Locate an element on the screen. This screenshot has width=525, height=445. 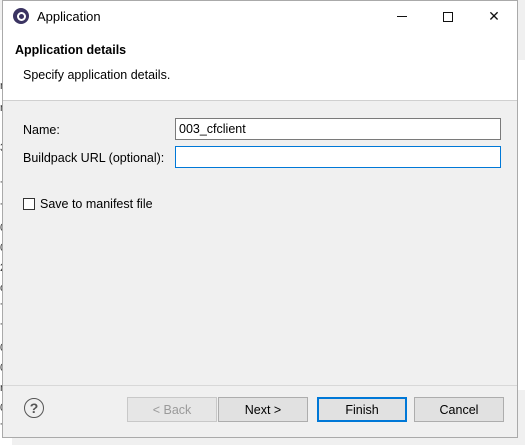
close-icon: ✕ is located at coordinates (494, 16).